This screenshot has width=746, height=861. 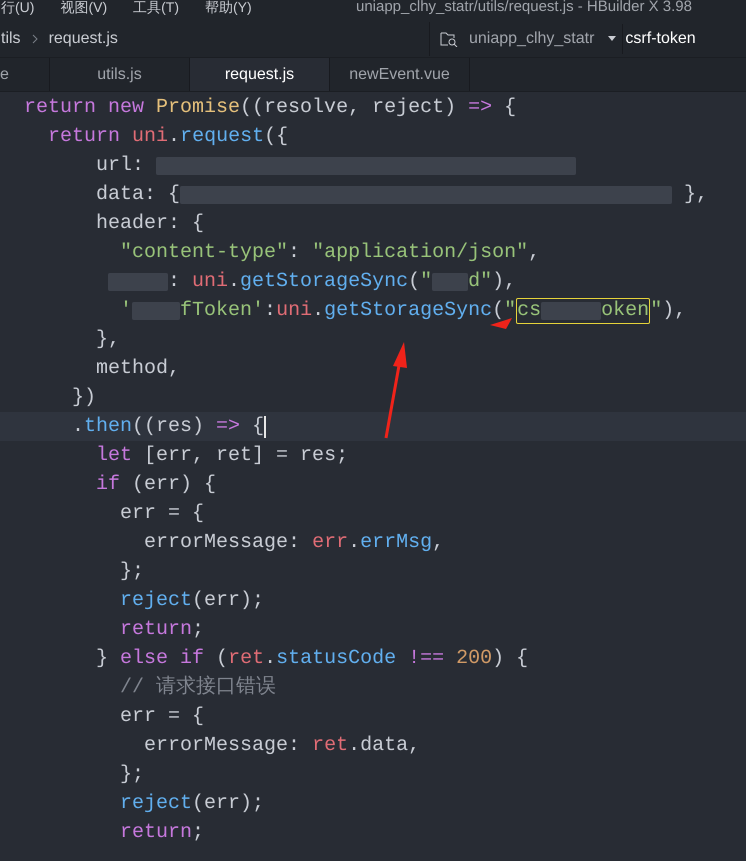 I want to click on code-token: else if, so click(x=162, y=659).